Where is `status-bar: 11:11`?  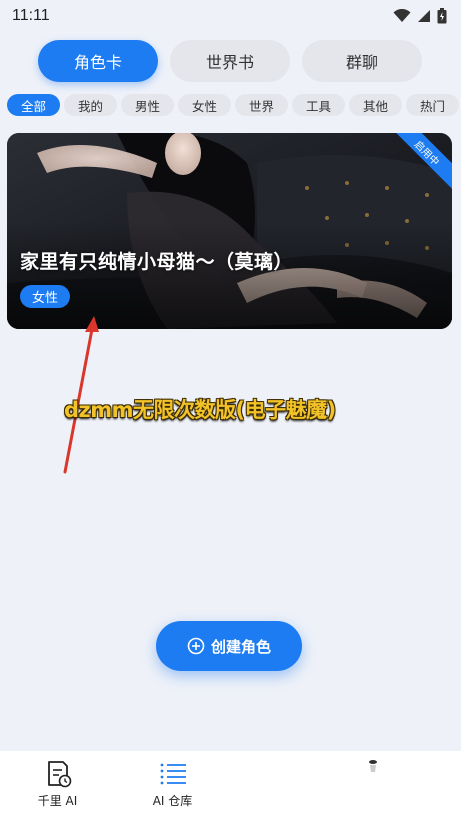 status-bar: 11:11 is located at coordinates (230, 16).